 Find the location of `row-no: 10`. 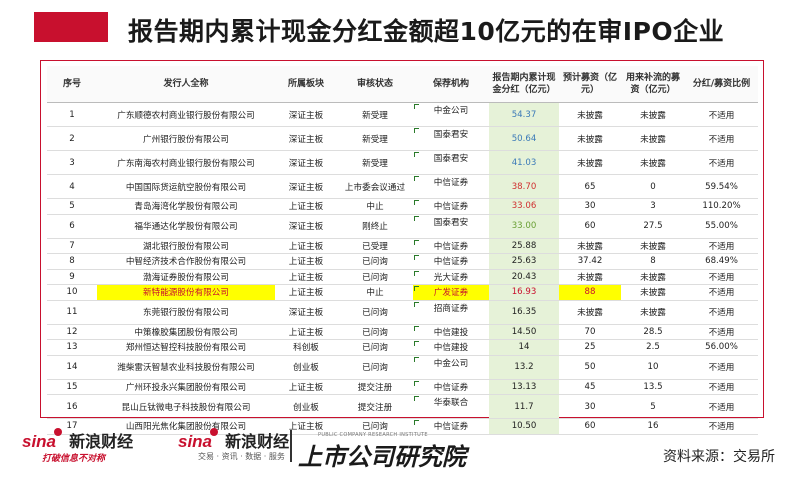

row-no: 10 is located at coordinates (72, 292).